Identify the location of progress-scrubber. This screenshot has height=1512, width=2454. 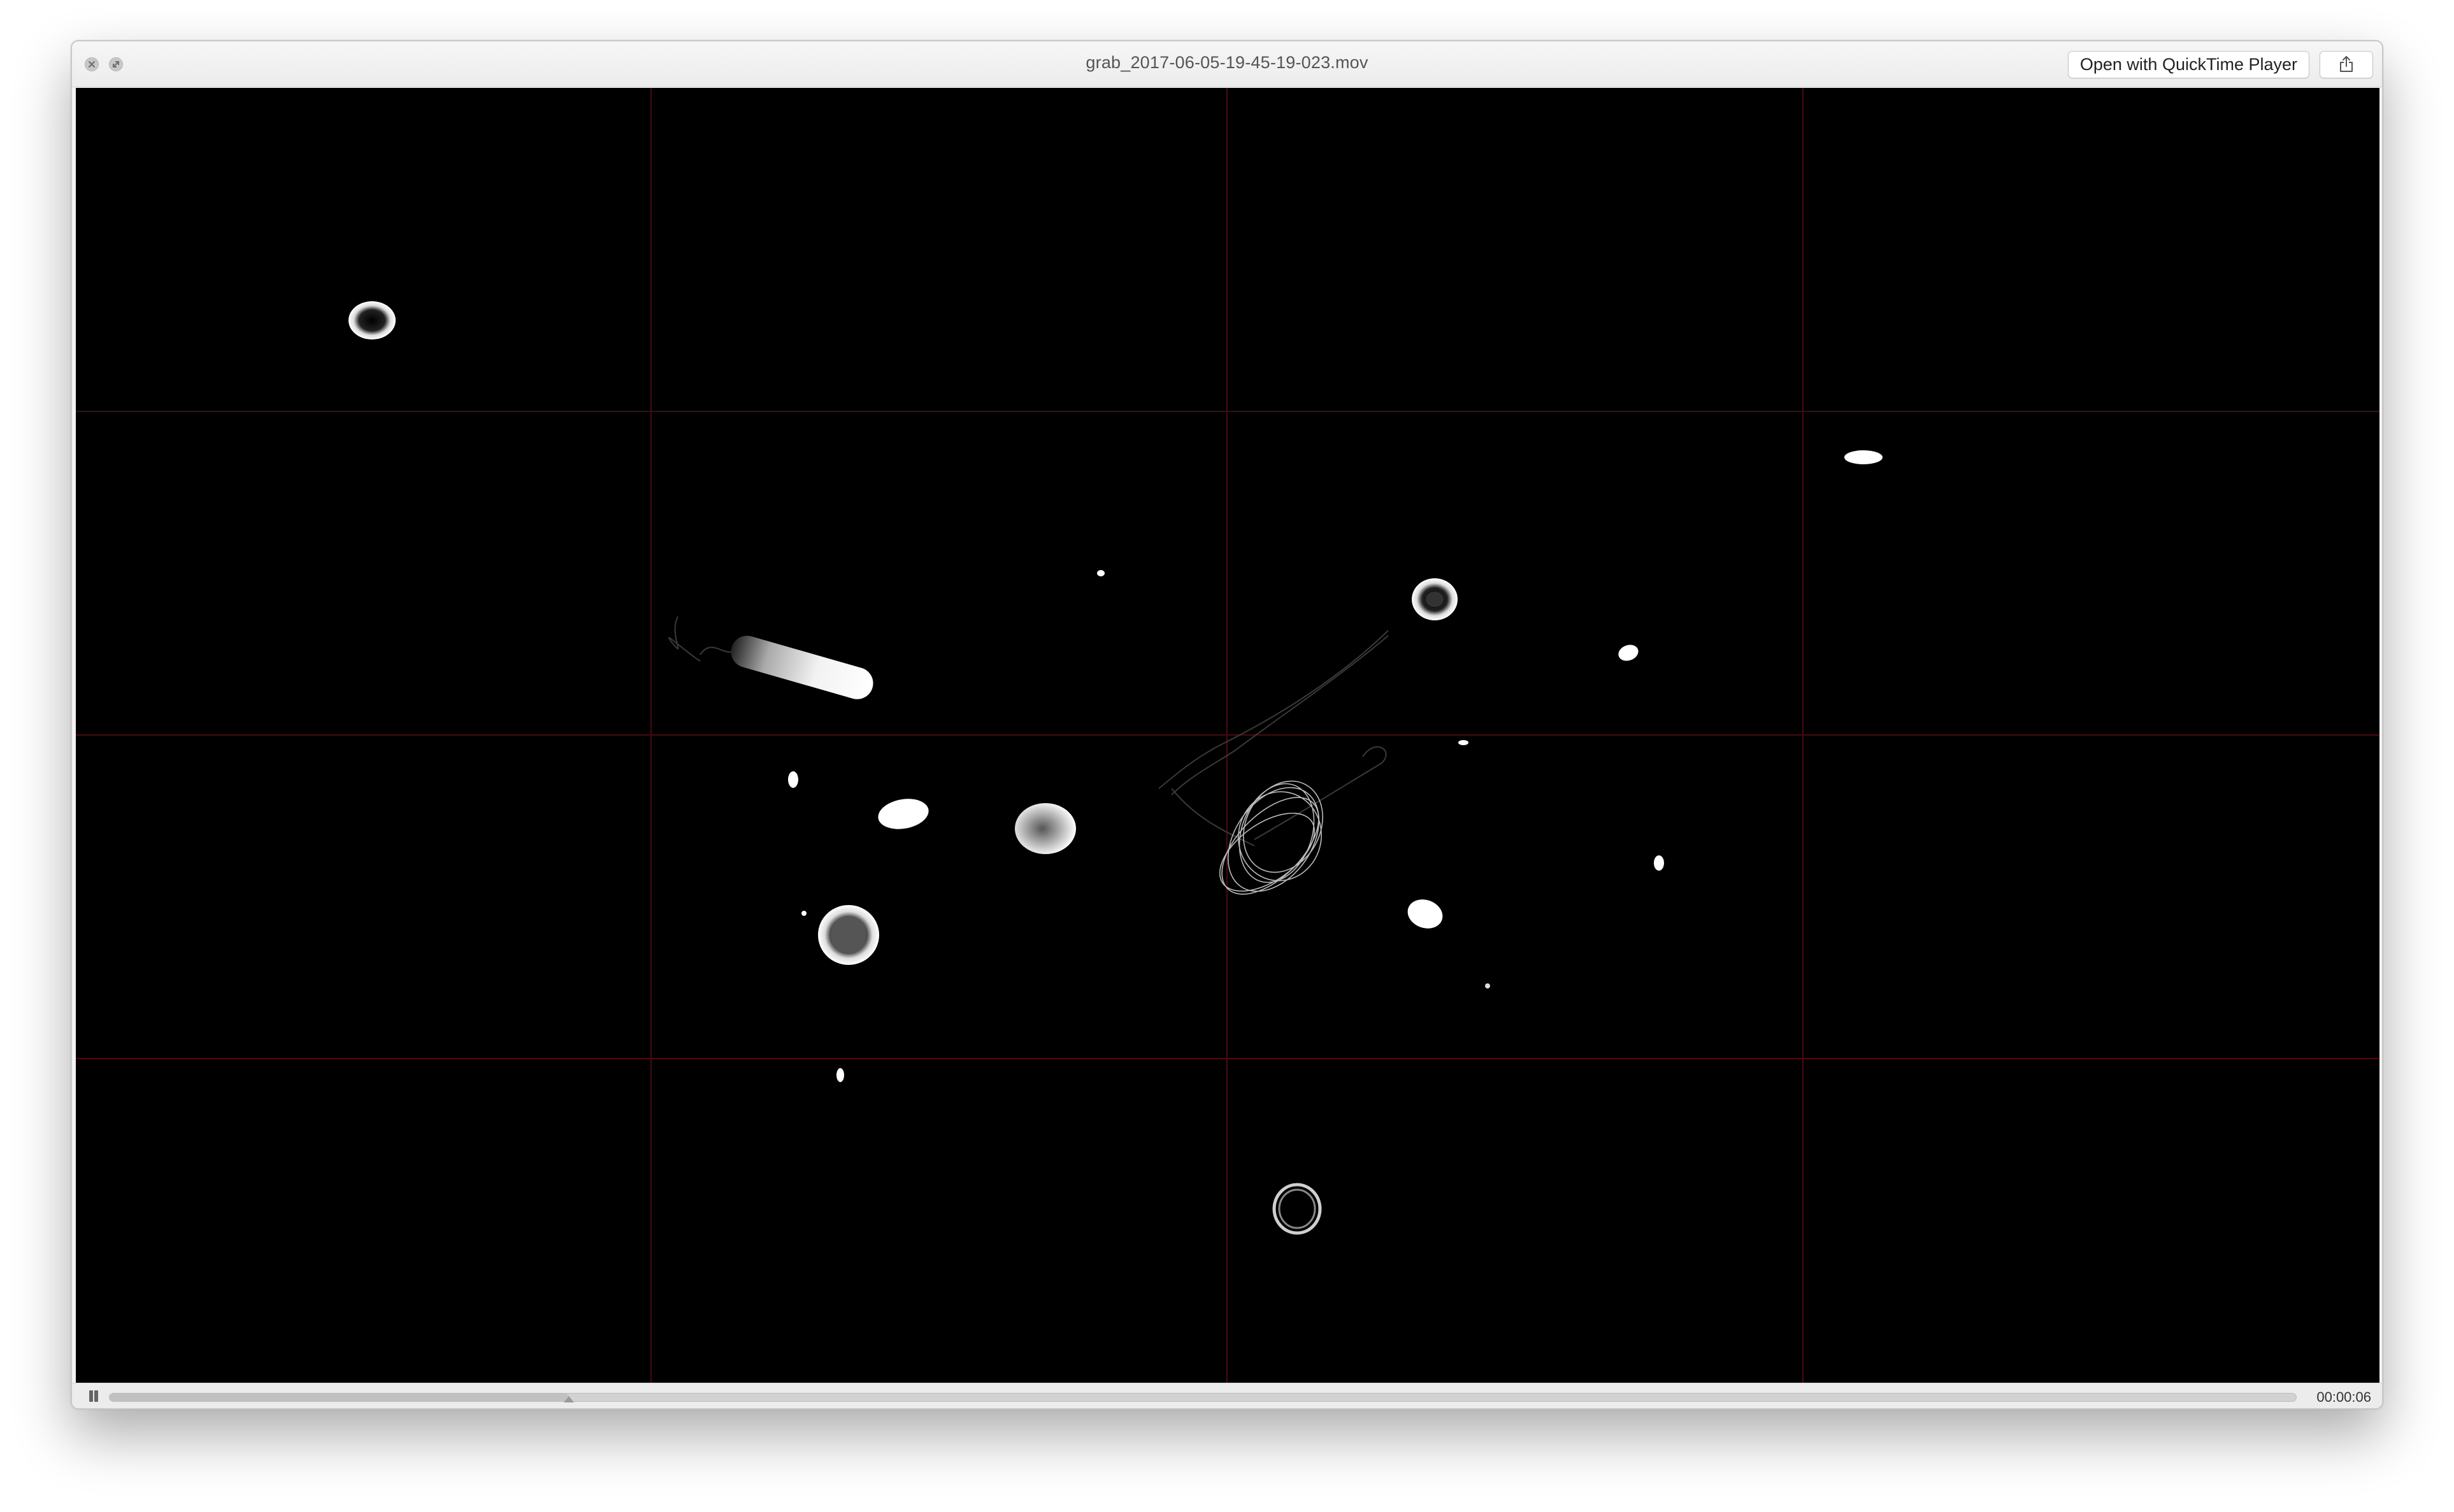
(1203, 1397).